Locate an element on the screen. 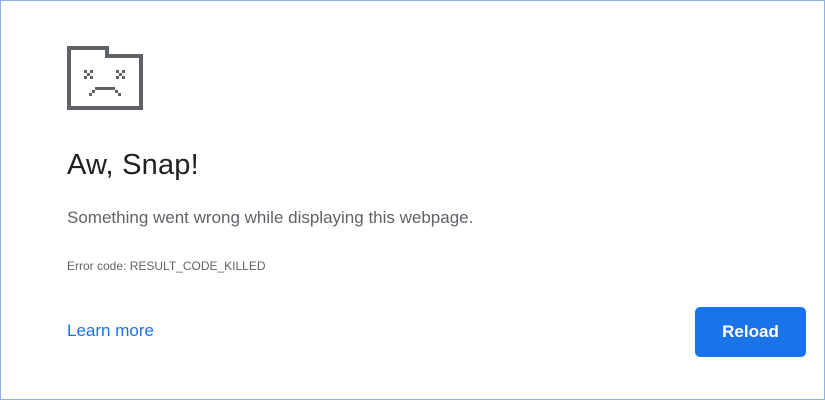  error-code: Error code: RESULT_CODE_KILLED is located at coordinates (166, 266).